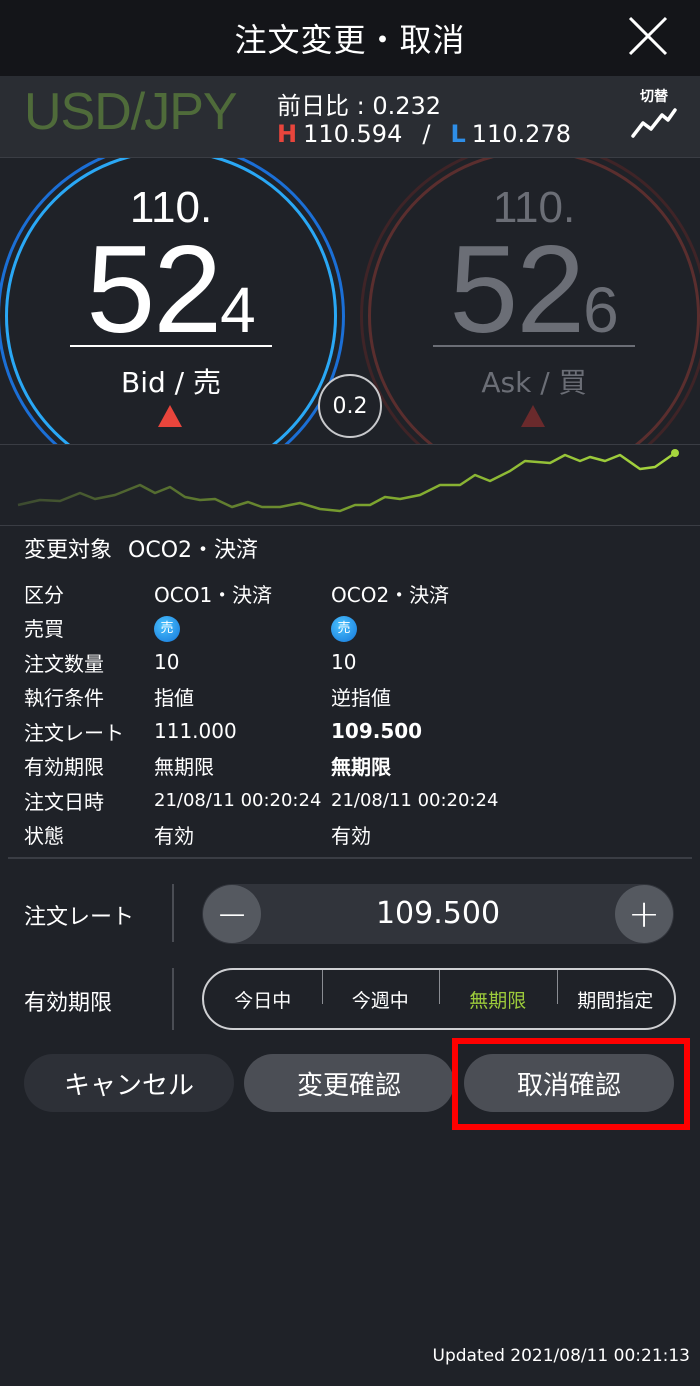  What do you see at coordinates (601, 310) in the screenshot?
I see `ask-price-small: 6` at bounding box center [601, 310].